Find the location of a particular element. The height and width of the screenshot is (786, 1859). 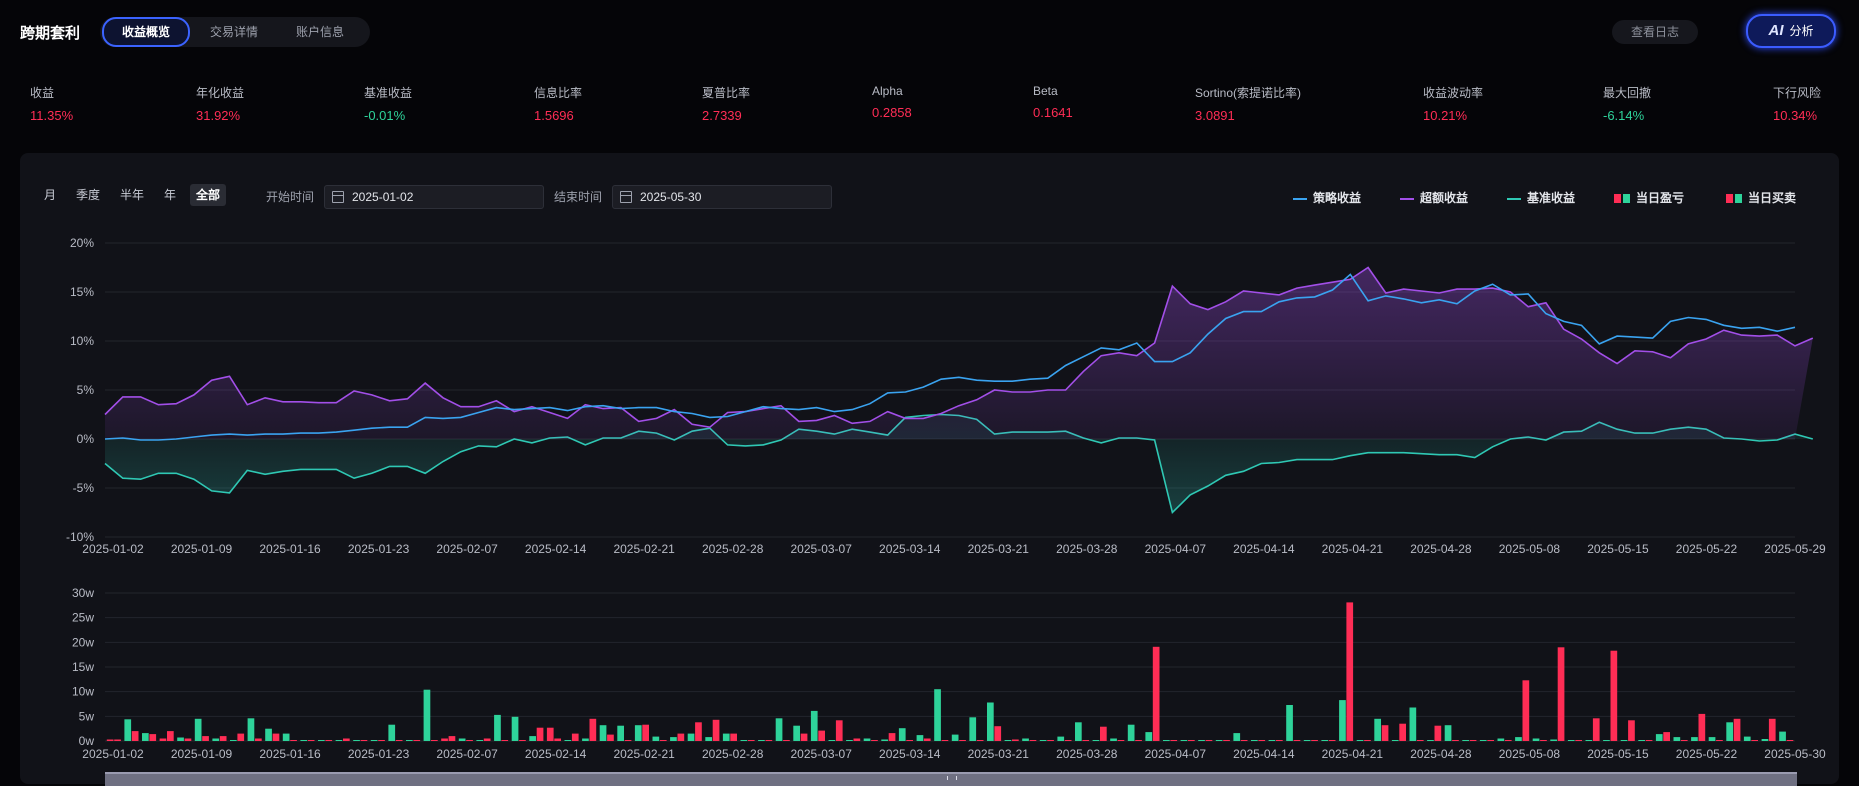

x-tick-label: 2025-04-14 is located at coordinates (1264, 549).